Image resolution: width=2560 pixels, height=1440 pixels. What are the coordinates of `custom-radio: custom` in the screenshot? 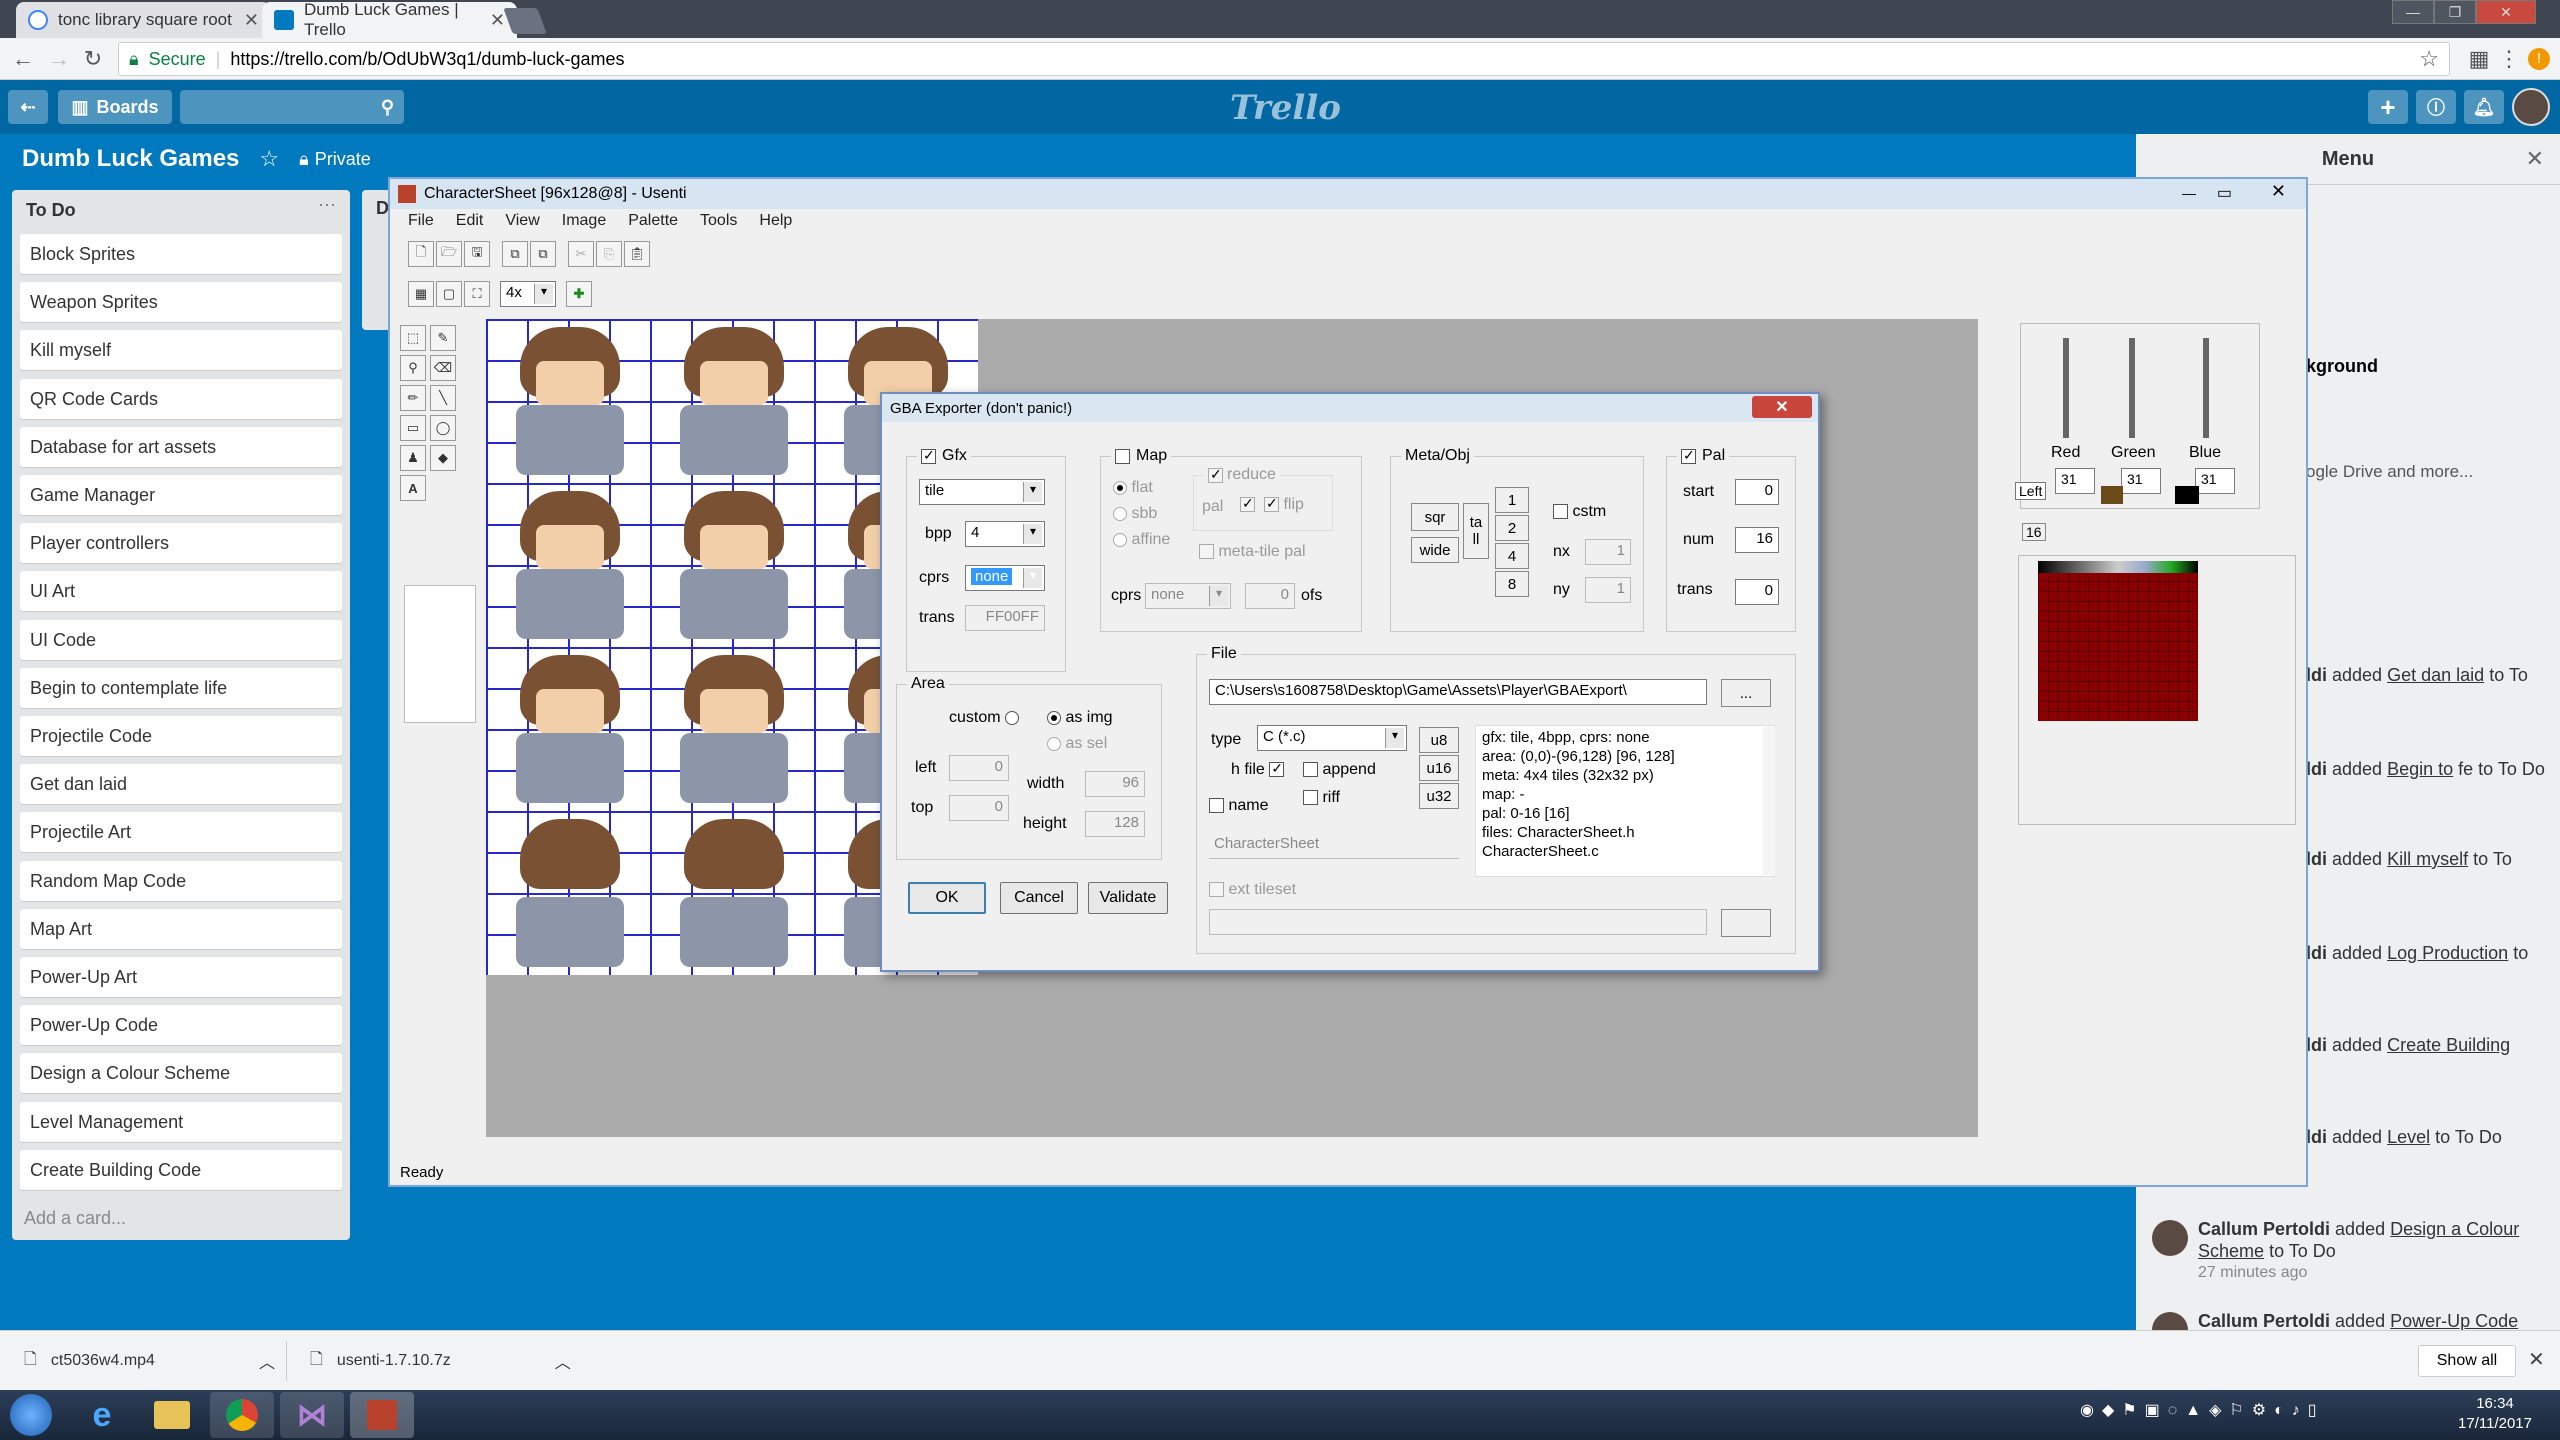 It's located at (984, 718).